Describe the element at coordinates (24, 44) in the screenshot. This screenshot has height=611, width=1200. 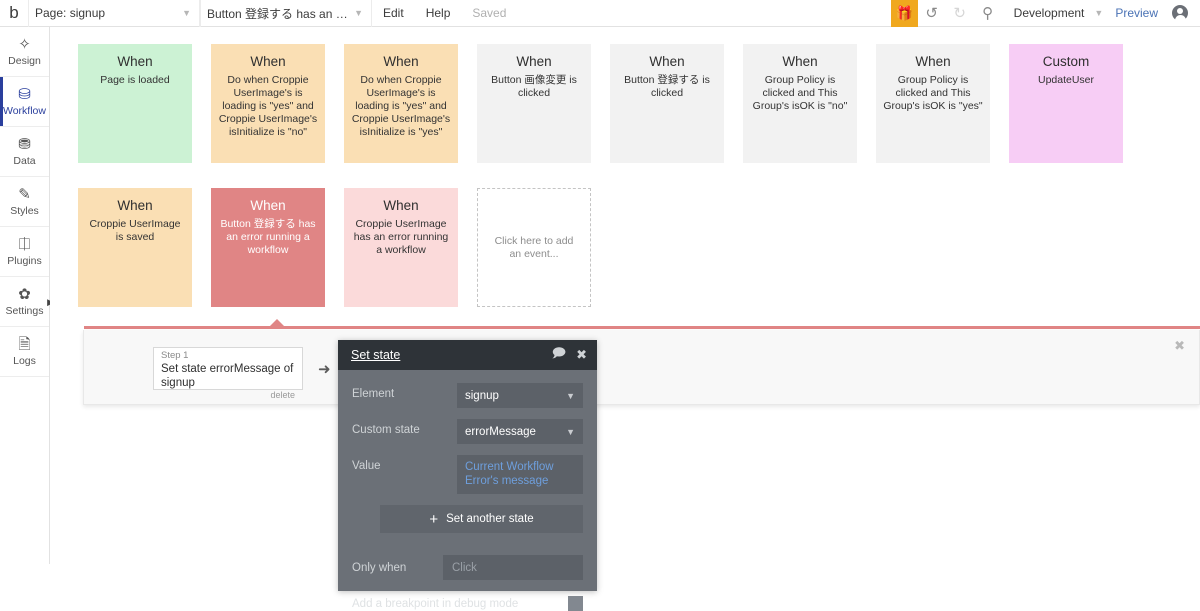
I see `design-icon: ✧` at that location.